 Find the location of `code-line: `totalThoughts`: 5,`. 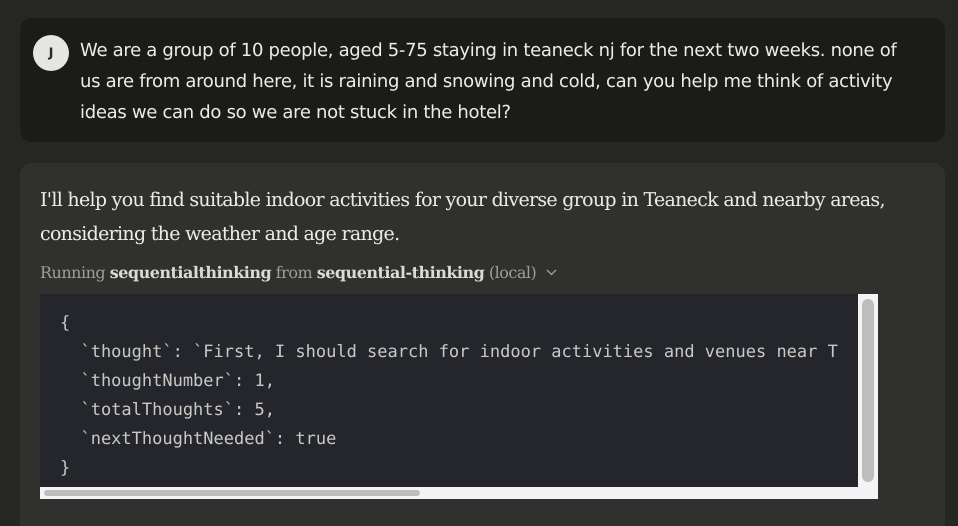

code-line: `totalThoughts`: 5, is located at coordinates (177, 410).